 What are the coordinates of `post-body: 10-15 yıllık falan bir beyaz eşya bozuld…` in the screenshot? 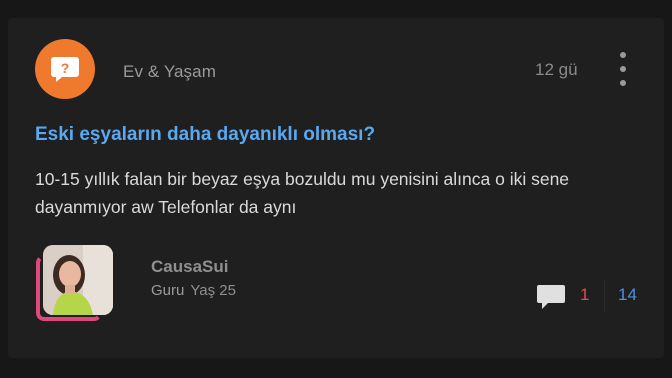 It's located at (302, 193).